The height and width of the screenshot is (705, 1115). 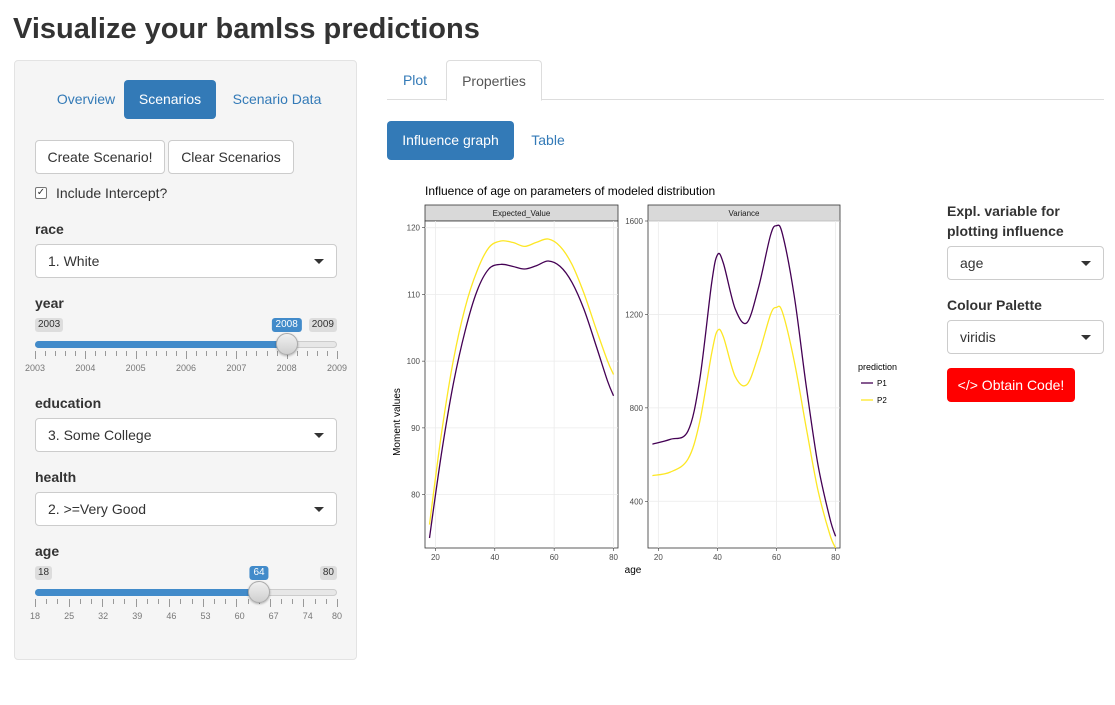 What do you see at coordinates (322, 325) in the screenshot?
I see `year-slider-max: 2009` at bounding box center [322, 325].